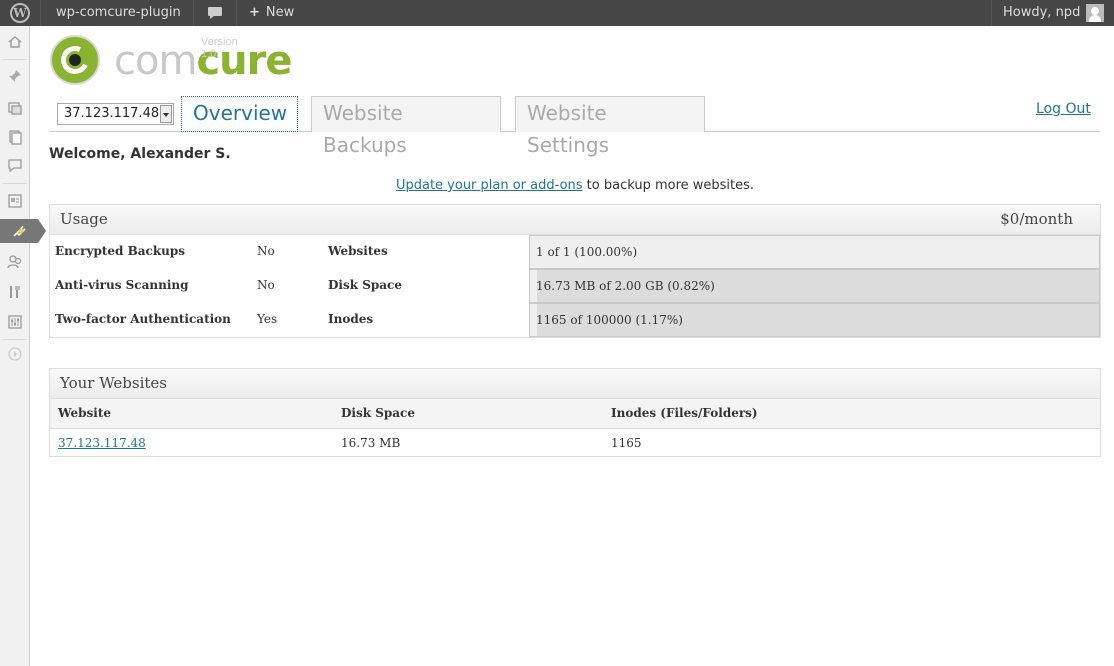 This screenshot has height=666, width=1114. I want to click on admin-menu, so click(23, 346).